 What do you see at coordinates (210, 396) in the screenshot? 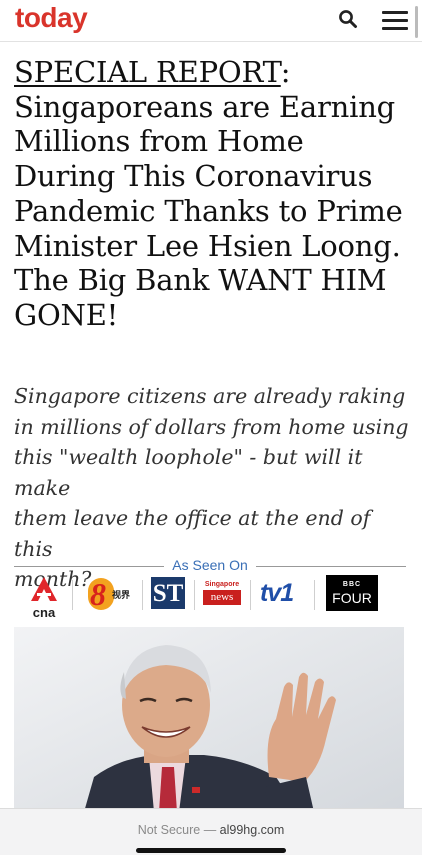
I see `subhead-line: Singapore citizens are already raking` at bounding box center [210, 396].